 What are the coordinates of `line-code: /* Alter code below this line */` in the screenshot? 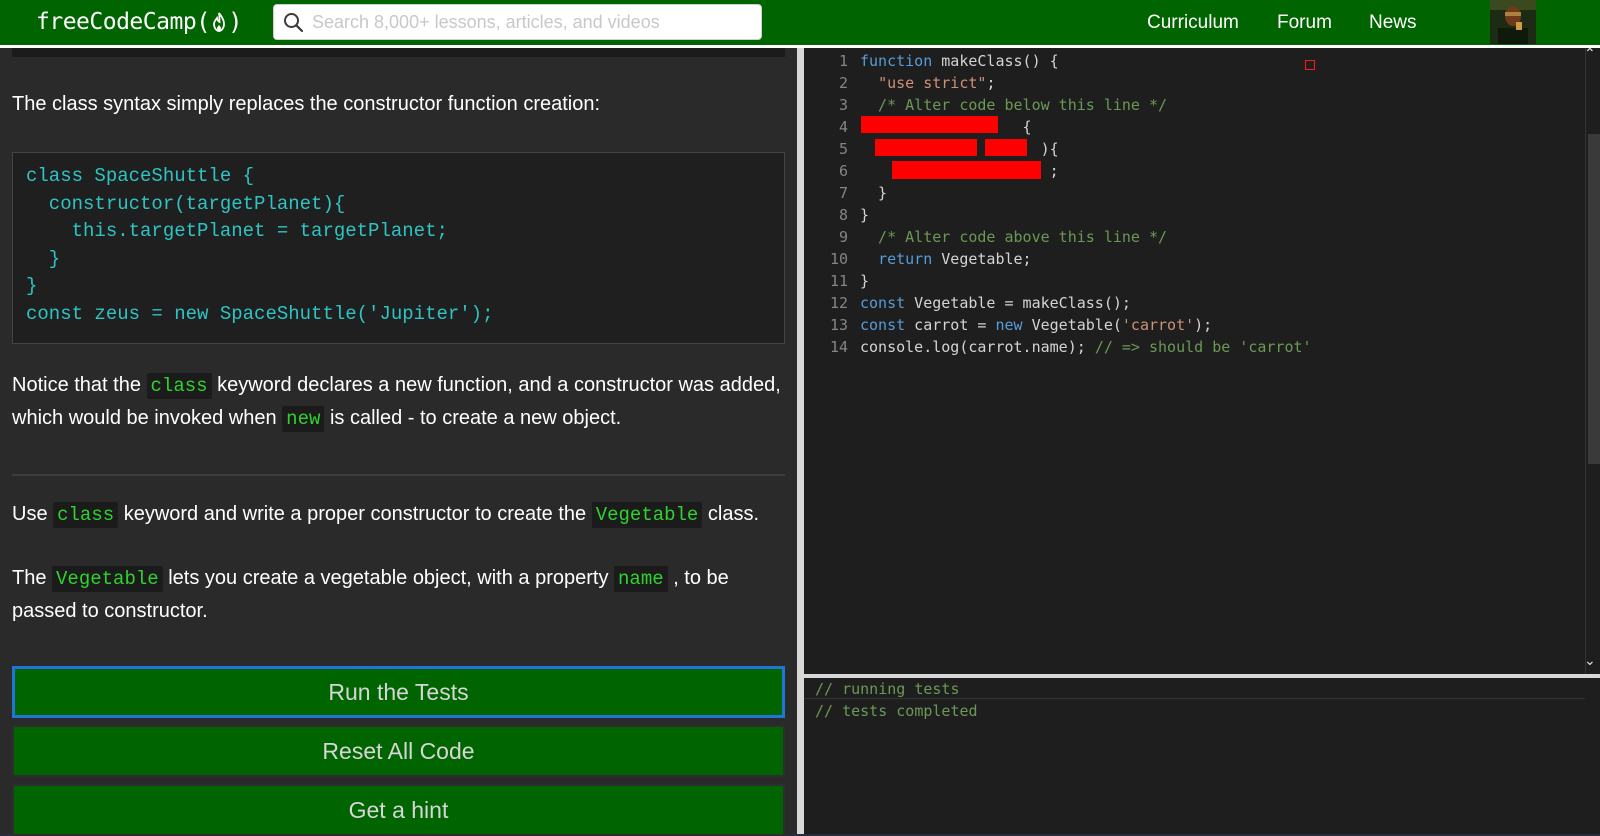 It's located at (1014, 105).